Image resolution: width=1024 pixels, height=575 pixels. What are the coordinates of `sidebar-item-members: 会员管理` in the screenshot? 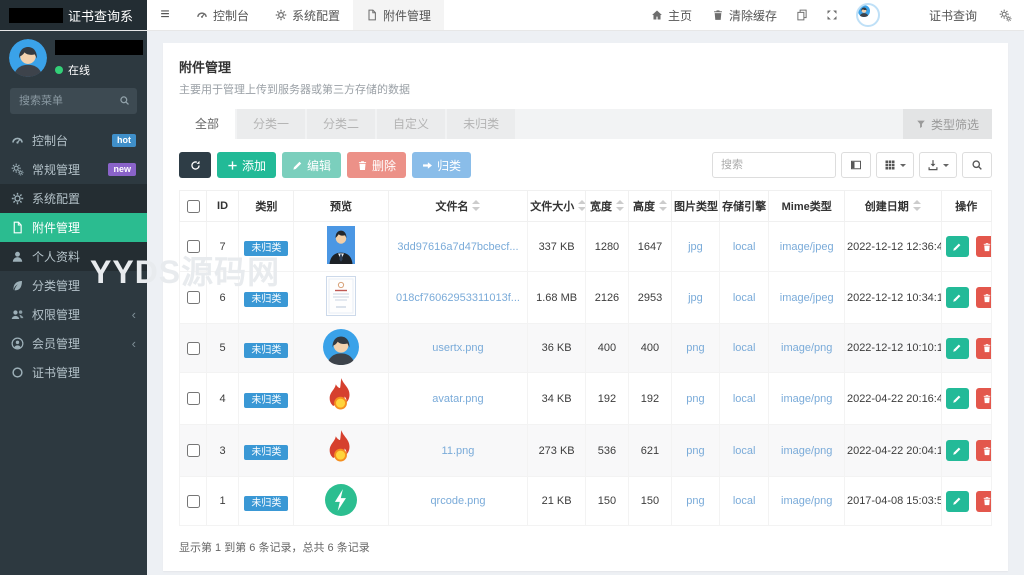 It's located at (73, 343).